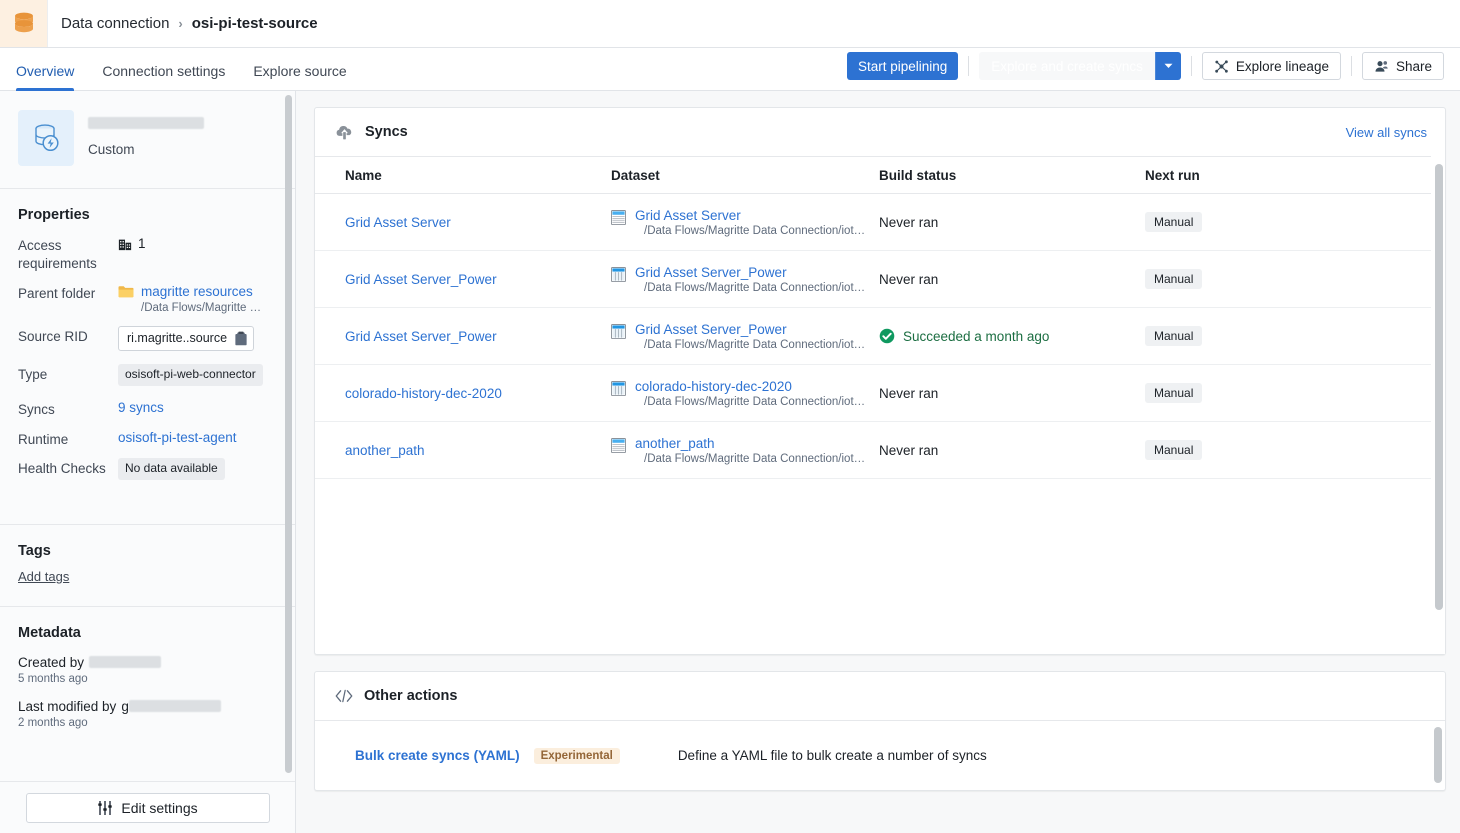 The height and width of the screenshot is (833, 1460). I want to click on sync-name-link: colorado-history-dec-2020, so click(478, 393).